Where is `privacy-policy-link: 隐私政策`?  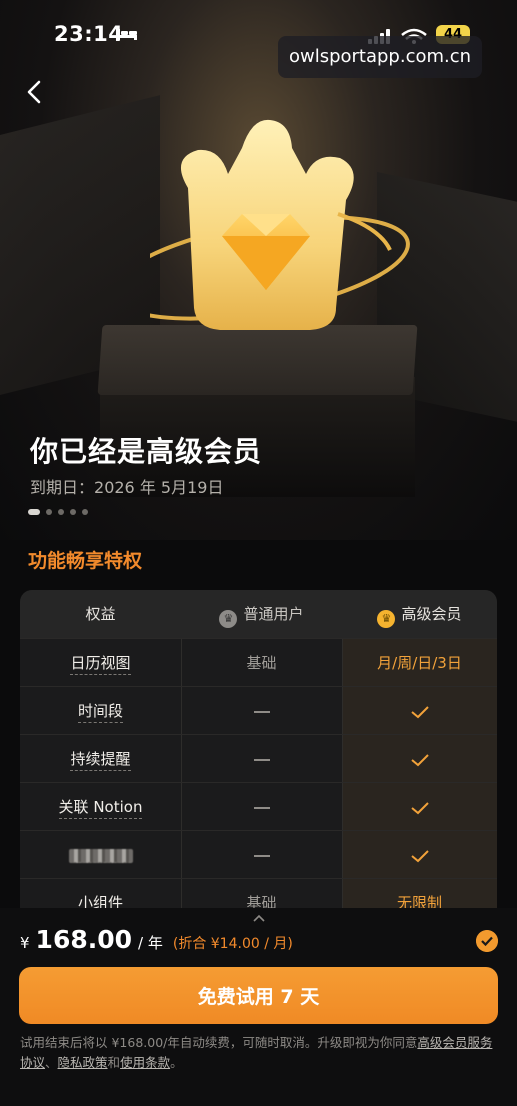 privacy-policy-link: 隐私政策 is located at coordinates (83, 1062).